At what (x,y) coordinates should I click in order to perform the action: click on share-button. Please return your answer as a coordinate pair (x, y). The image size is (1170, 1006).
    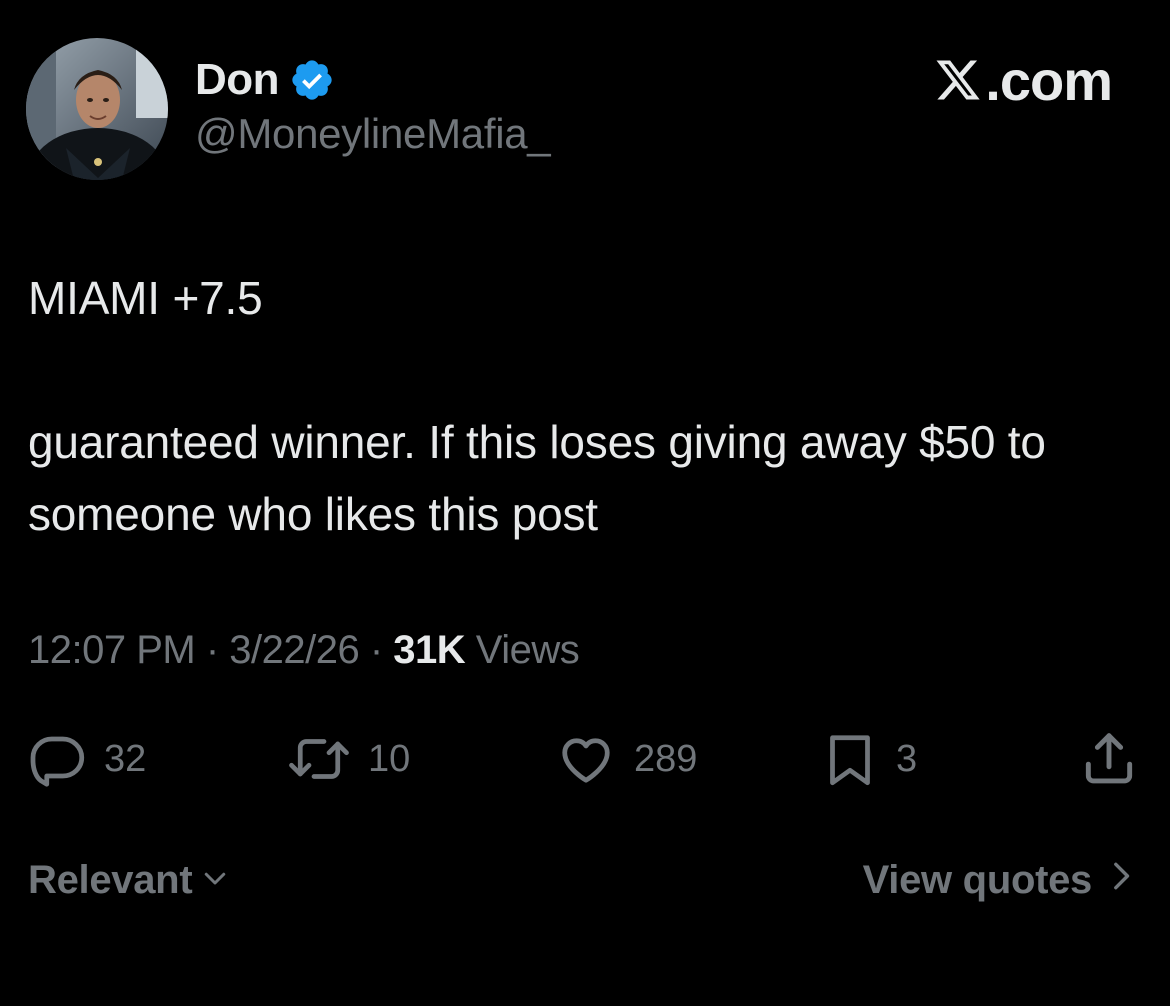
    Looking at the image, I should click on (1109, 759).